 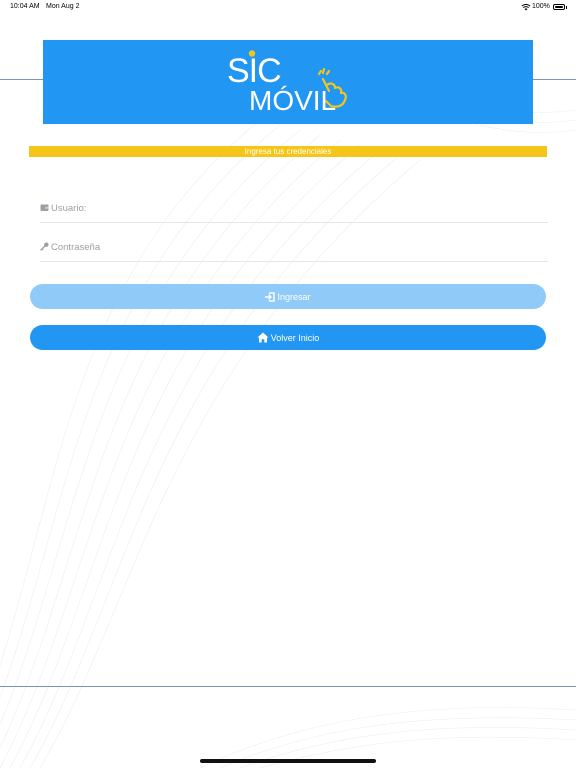 I want to click on battery-icon, so click(x=559, y=7).